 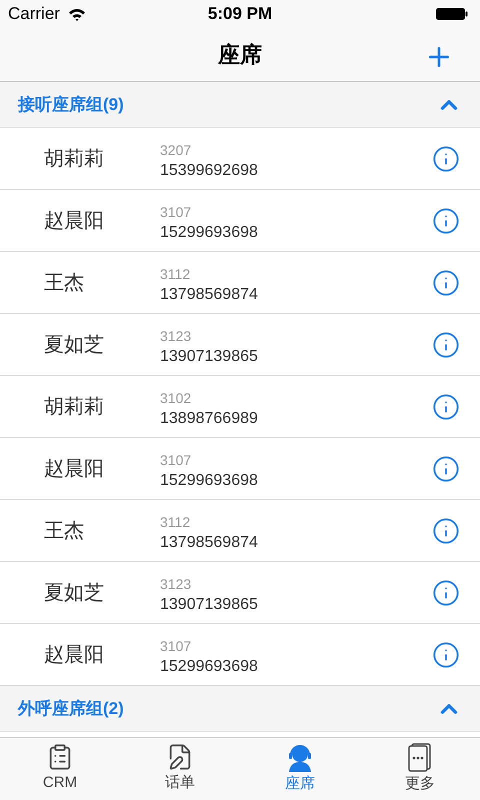 What do you see at coordinates (176, 397) in the screenshot?
I see `extension-number: 3102` at bounding box center [176, 397].